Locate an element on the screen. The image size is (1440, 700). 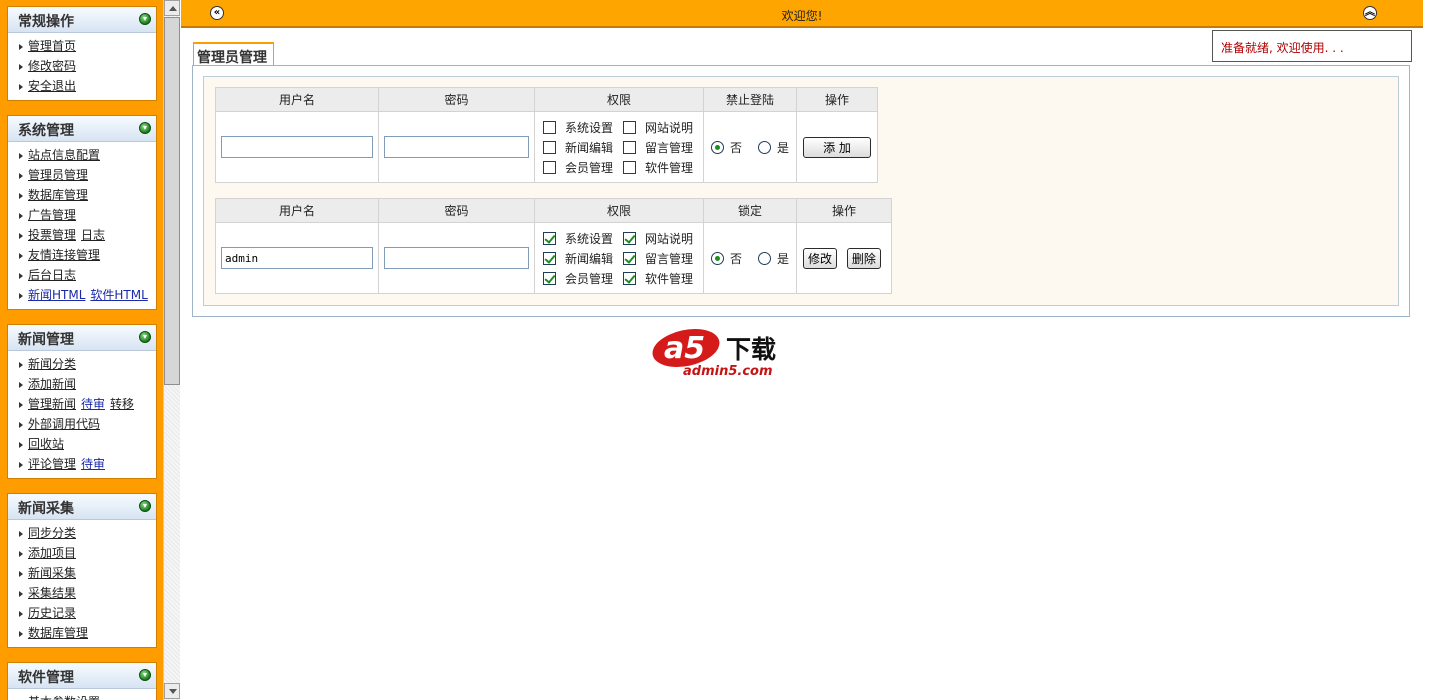
scroll-down-button is located at coordinates (172, 691).